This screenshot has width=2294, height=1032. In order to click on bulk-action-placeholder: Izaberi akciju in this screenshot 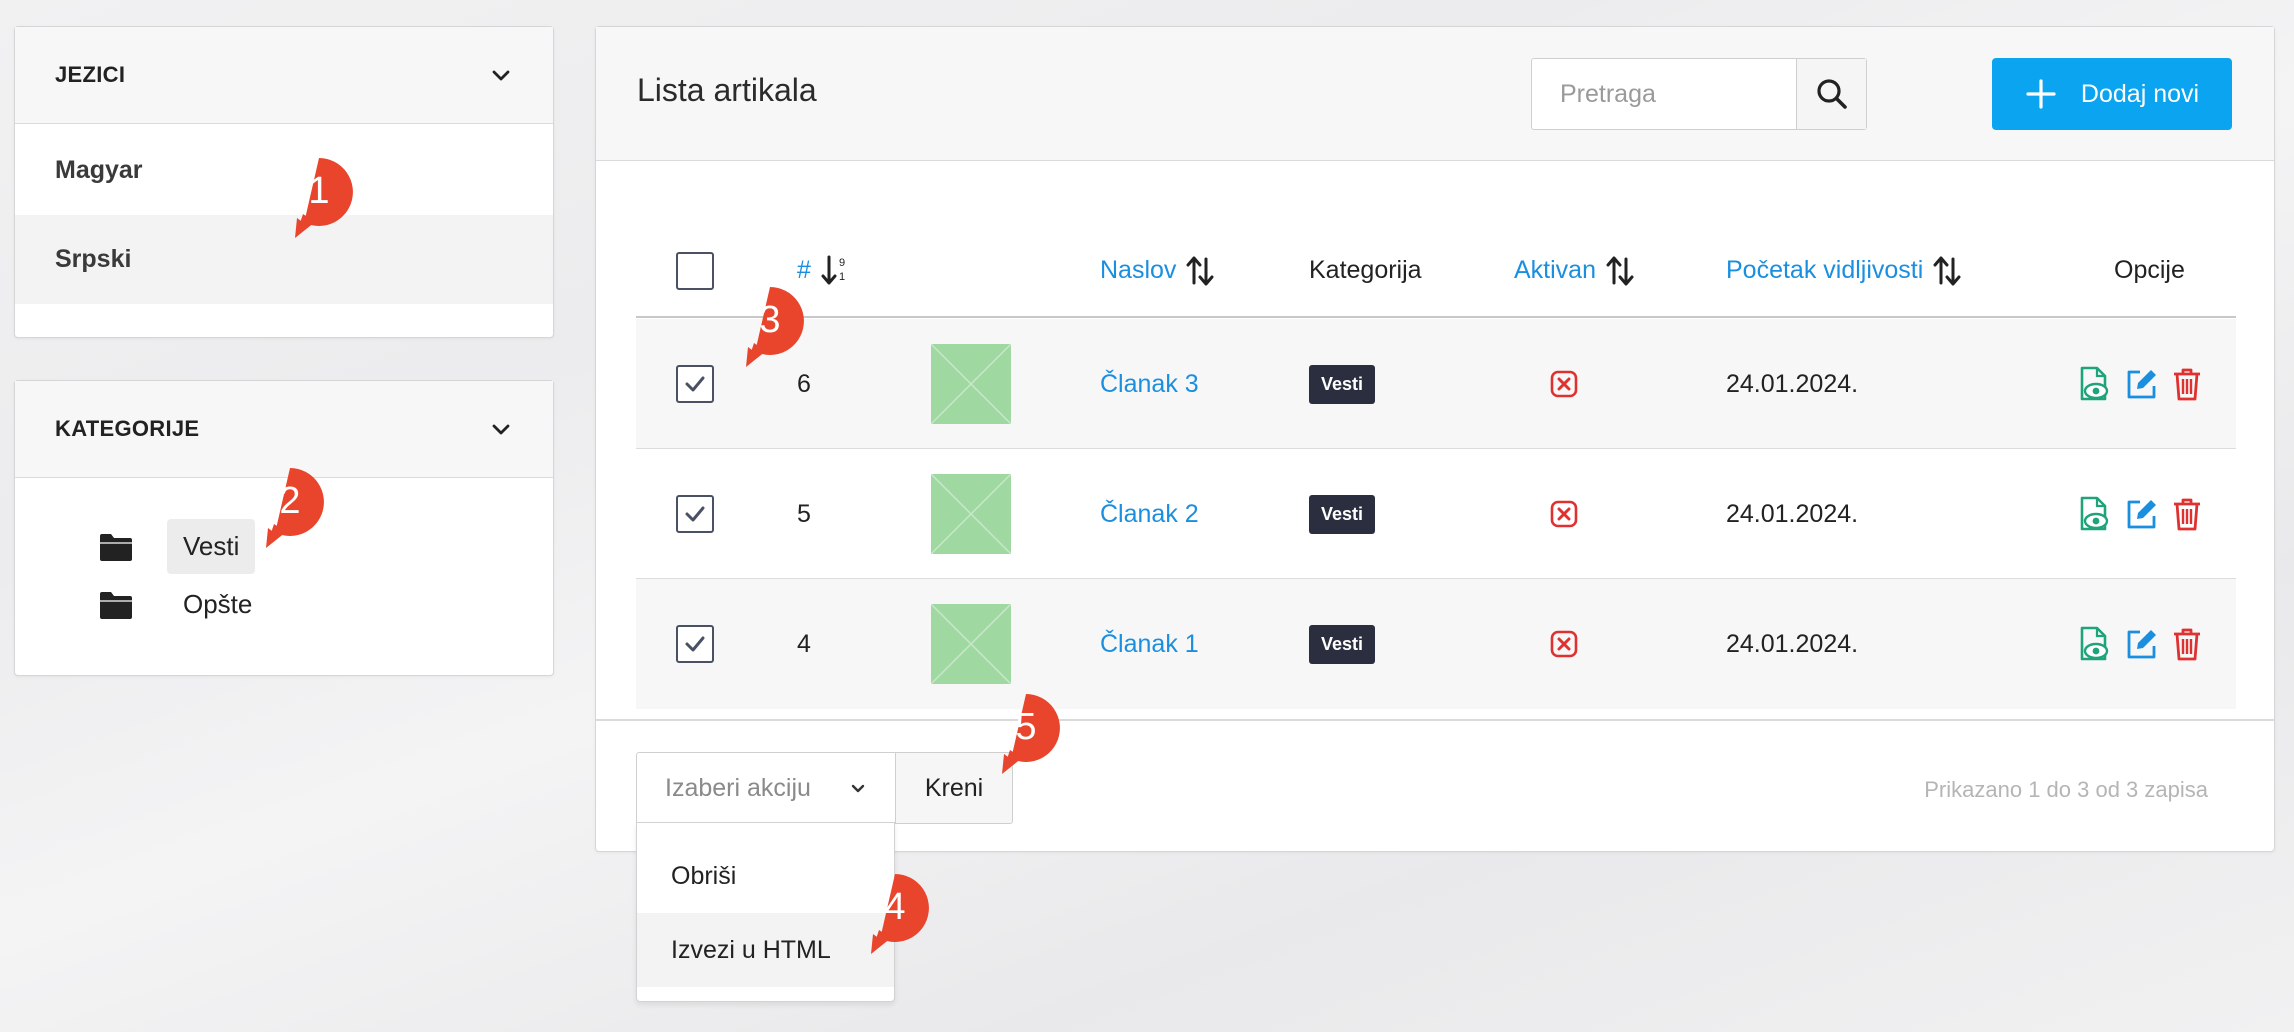, I will do `click(738, 787)`.